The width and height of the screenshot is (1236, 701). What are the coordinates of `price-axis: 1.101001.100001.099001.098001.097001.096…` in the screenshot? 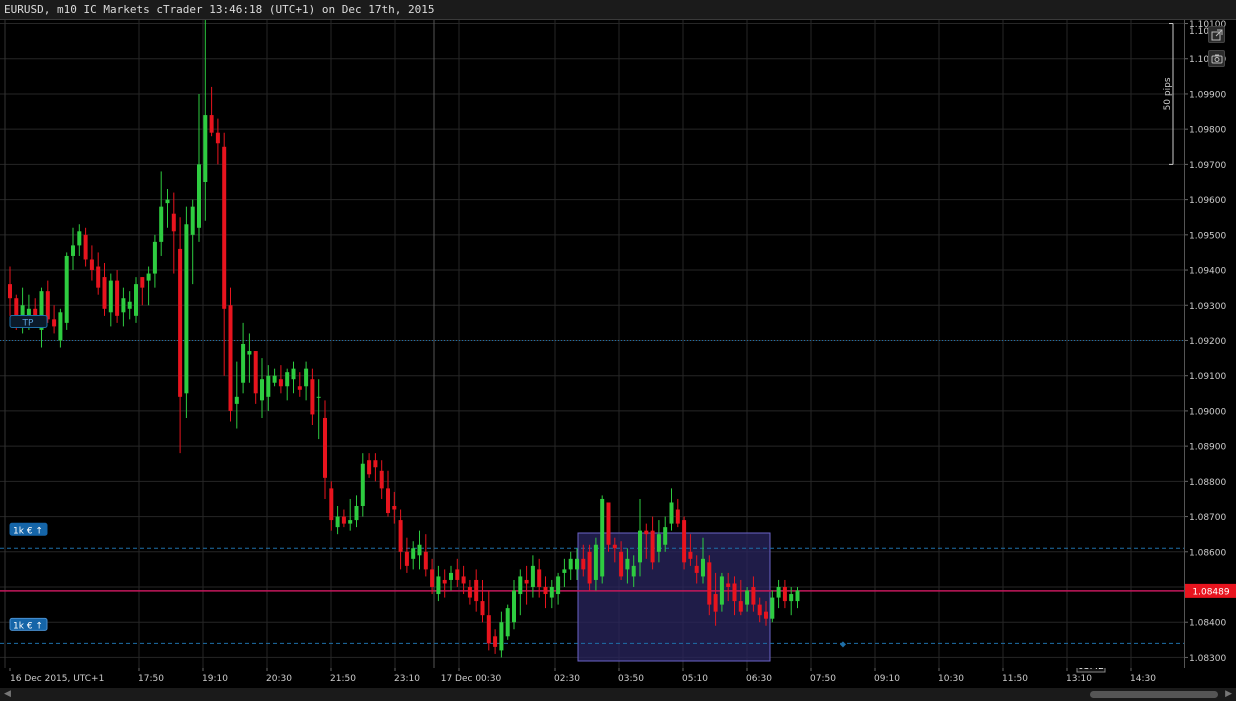 It's located at (1210, 344).